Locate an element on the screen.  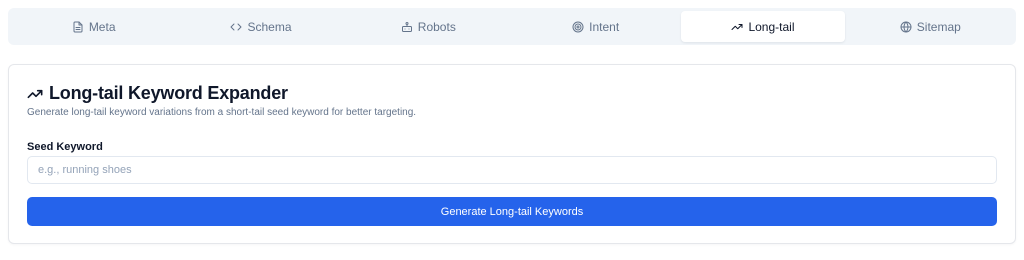
tab-intent: Intent is located at coordinates (595, 26).